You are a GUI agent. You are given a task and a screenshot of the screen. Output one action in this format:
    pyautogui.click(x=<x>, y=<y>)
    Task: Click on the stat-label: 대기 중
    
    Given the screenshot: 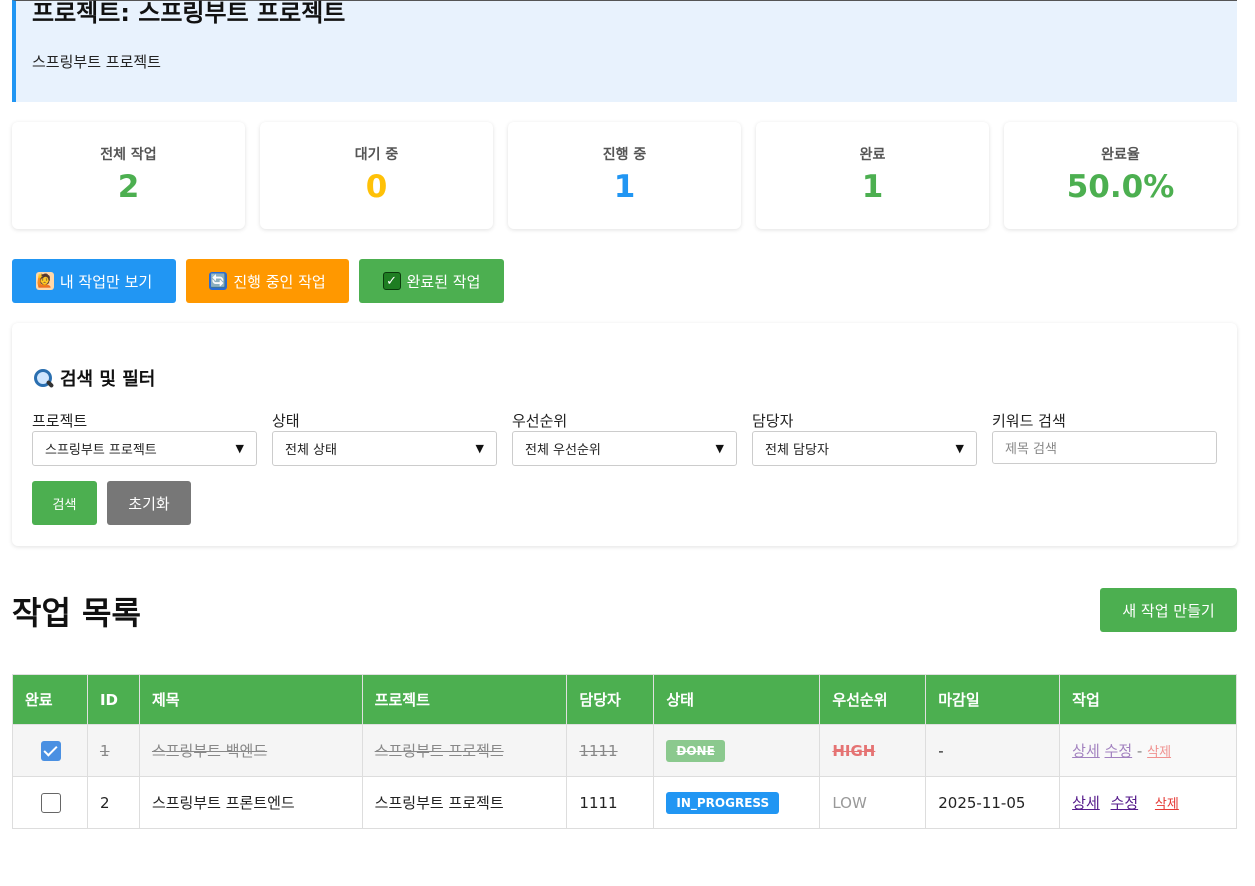 What is the action you would take?
    pyautogui.click(x=376, y=155)
    